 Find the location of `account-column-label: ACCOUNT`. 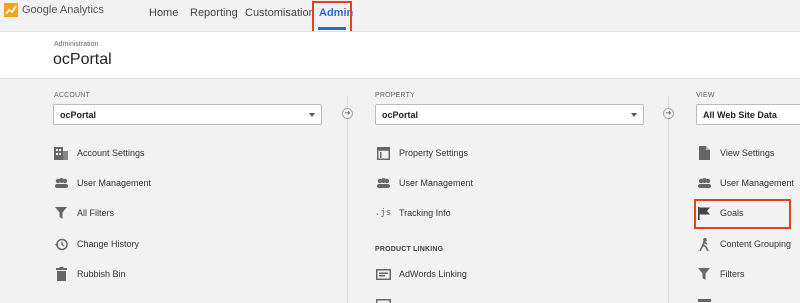

account-column-label: ACCOUNT is located at coordinates (72, 95).